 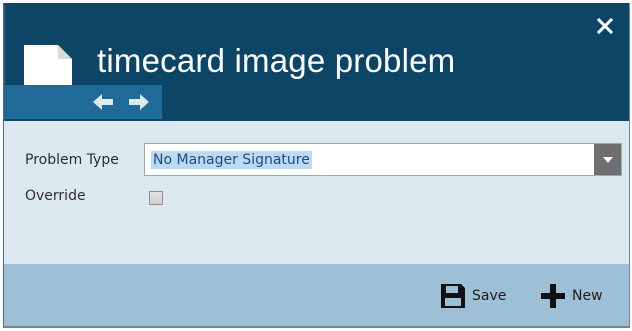 I want to click on save-button: Save, so click(x=473, y=296).